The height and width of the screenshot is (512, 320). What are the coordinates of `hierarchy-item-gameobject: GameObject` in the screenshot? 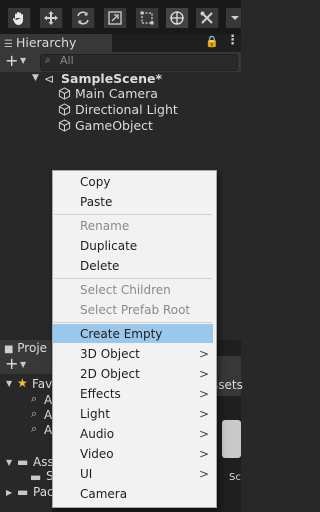 It's located at (114, 125).